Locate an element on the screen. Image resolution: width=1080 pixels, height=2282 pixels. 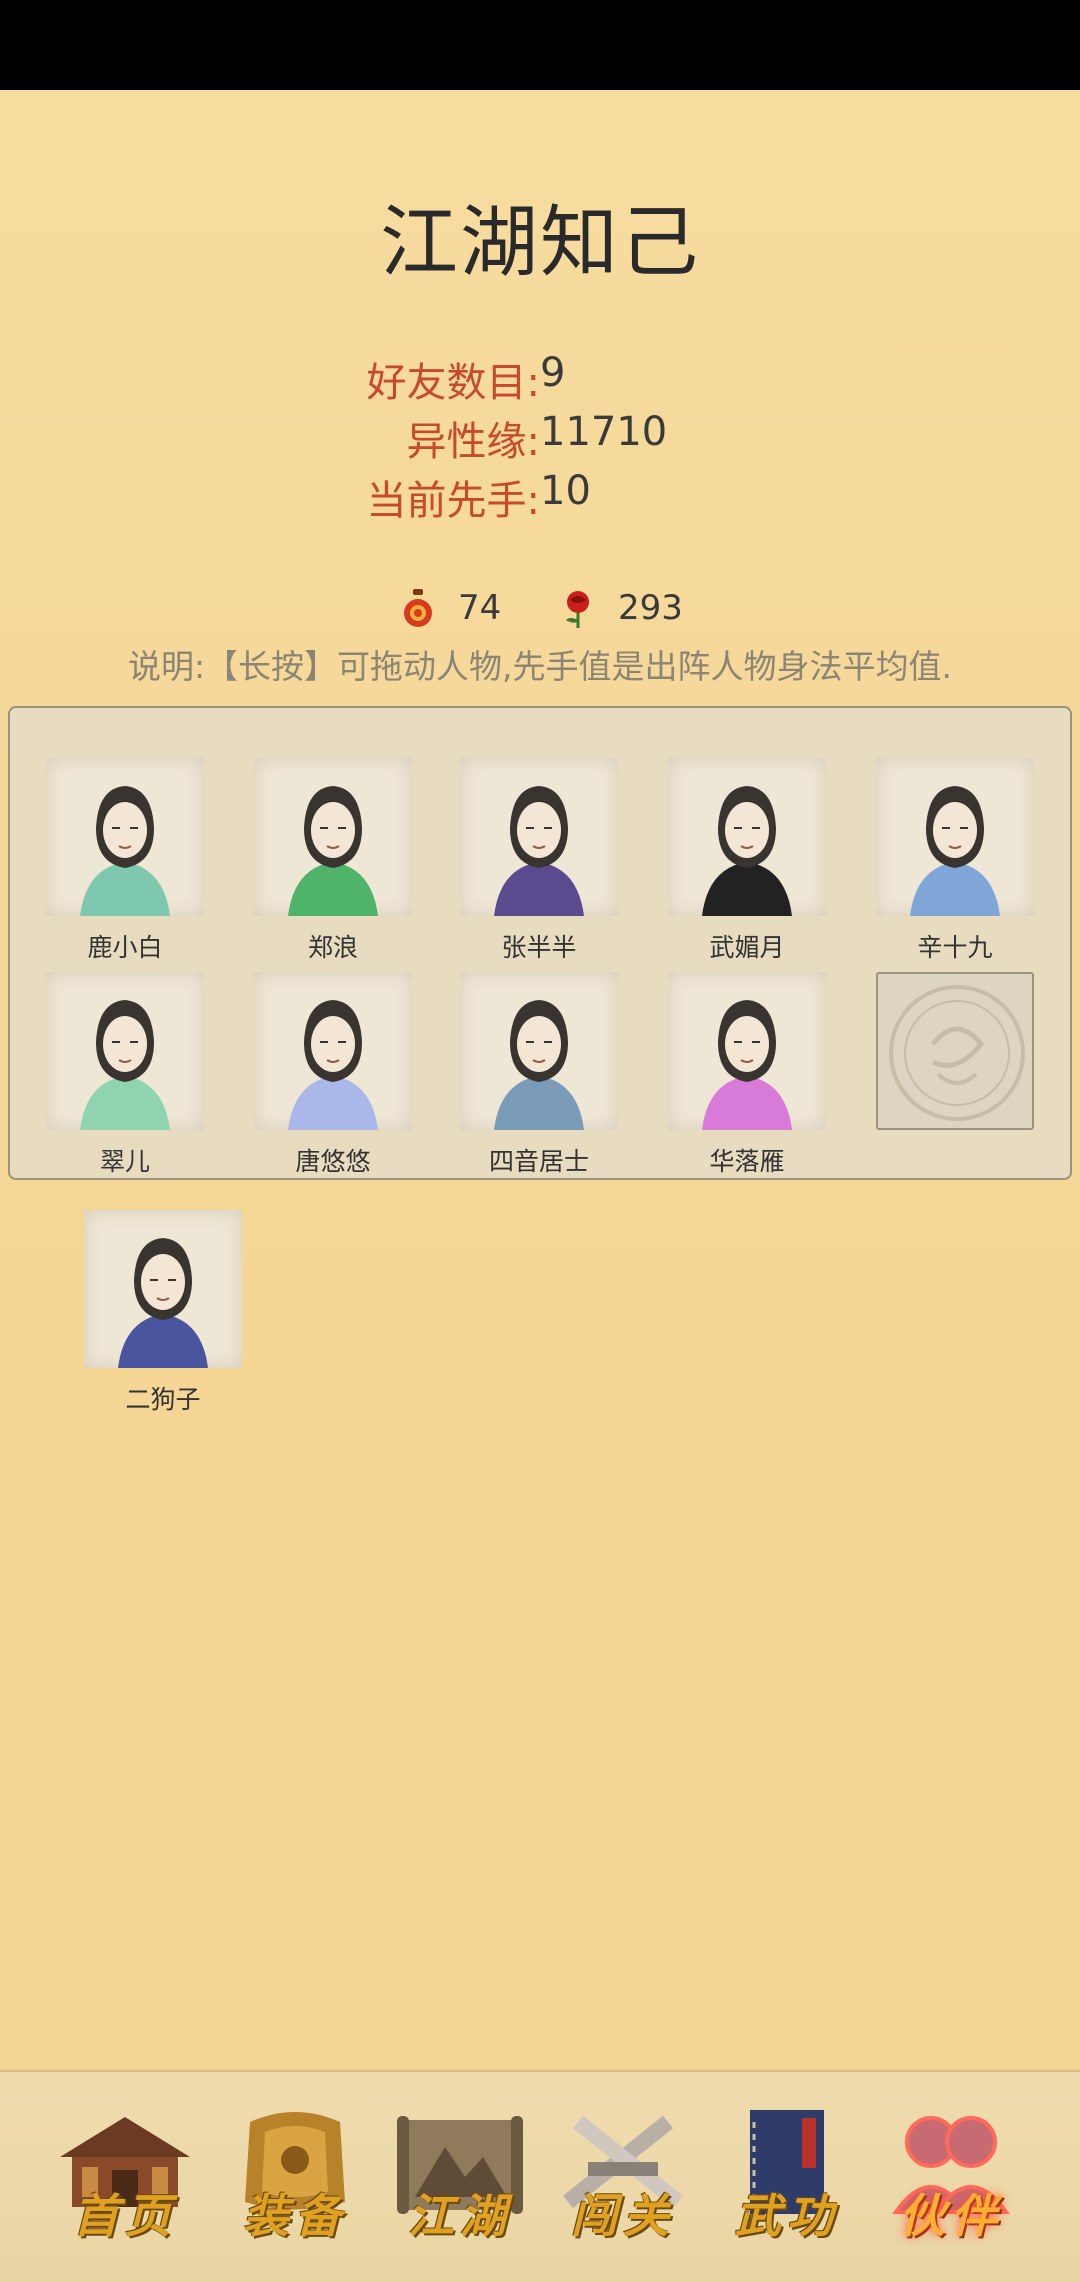
character-name: 四音居士 is located at coordinates (538, 1161).